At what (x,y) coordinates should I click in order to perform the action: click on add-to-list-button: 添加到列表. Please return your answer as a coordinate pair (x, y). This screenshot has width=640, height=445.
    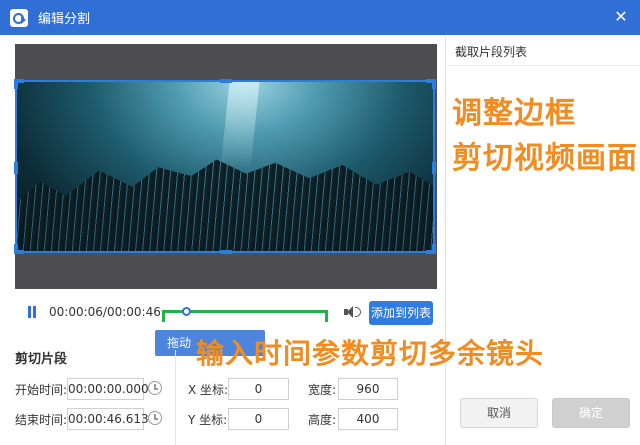
    Looking at the image, I should click on (401, 313).